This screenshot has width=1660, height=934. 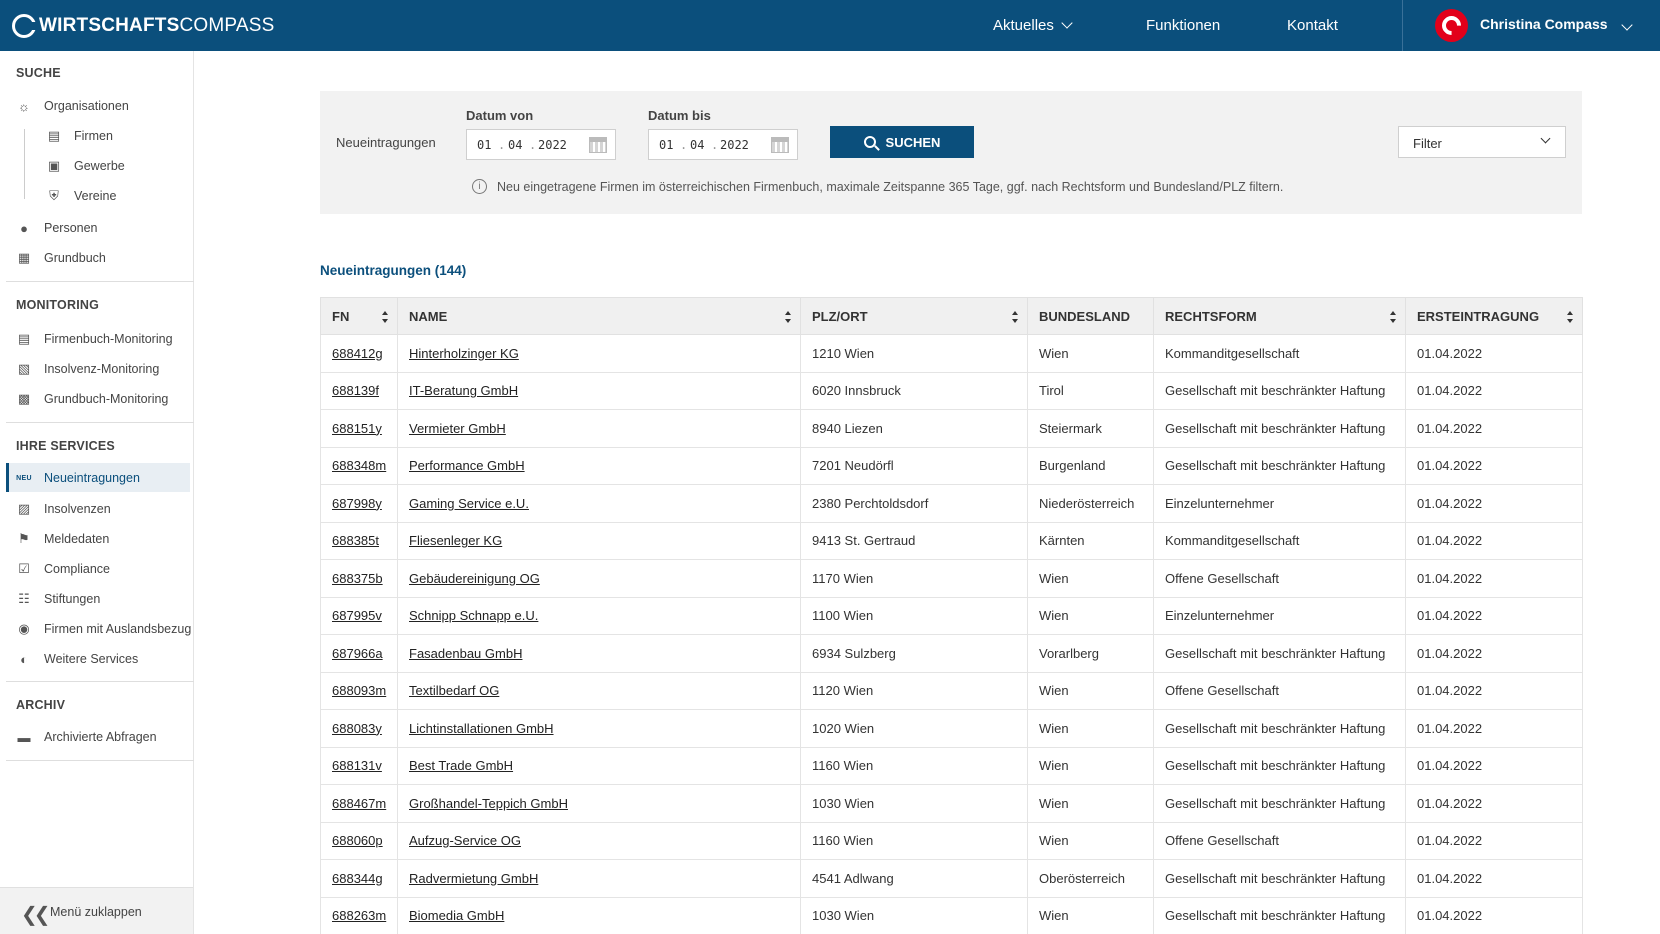 I want to click on cell-name: Großhandel-Teppich GmbH, so click(x=599, y=803).